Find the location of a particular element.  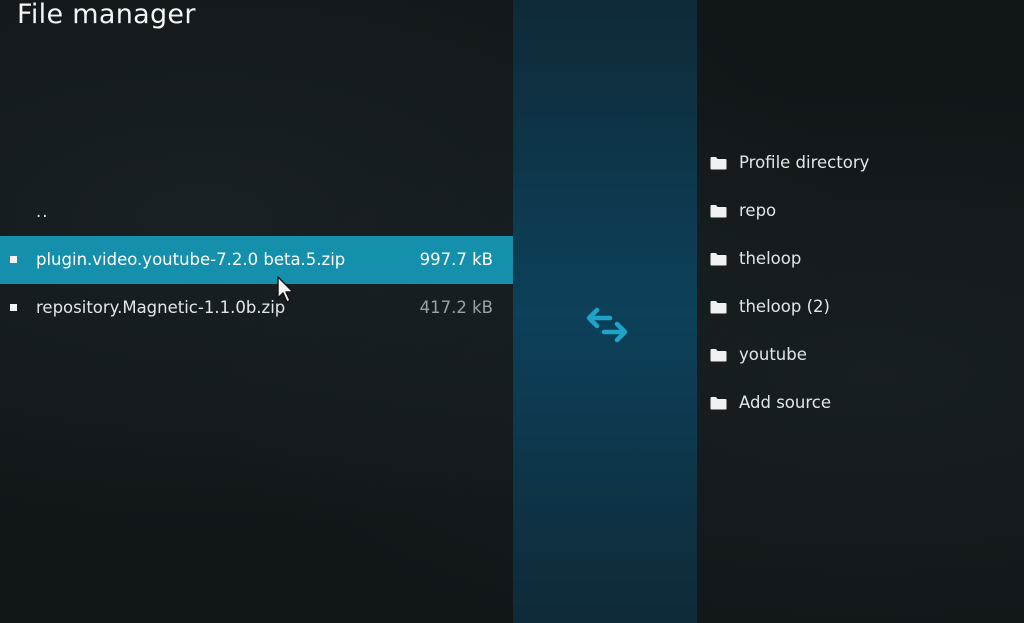

file-size: 417.2 kB is located at coordinates (456, 307).